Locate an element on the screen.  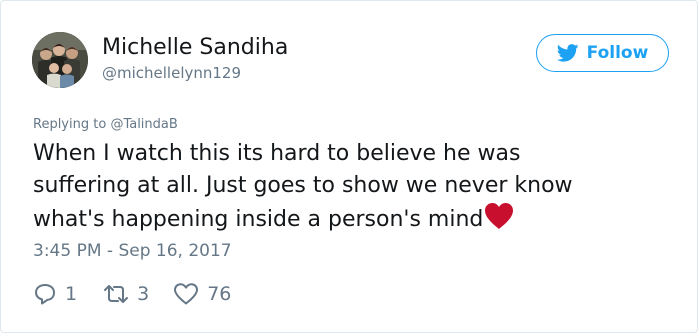
timestamp-link: 3:45 PM - Sep 16, 2017 is located at coordinates (132, 251).